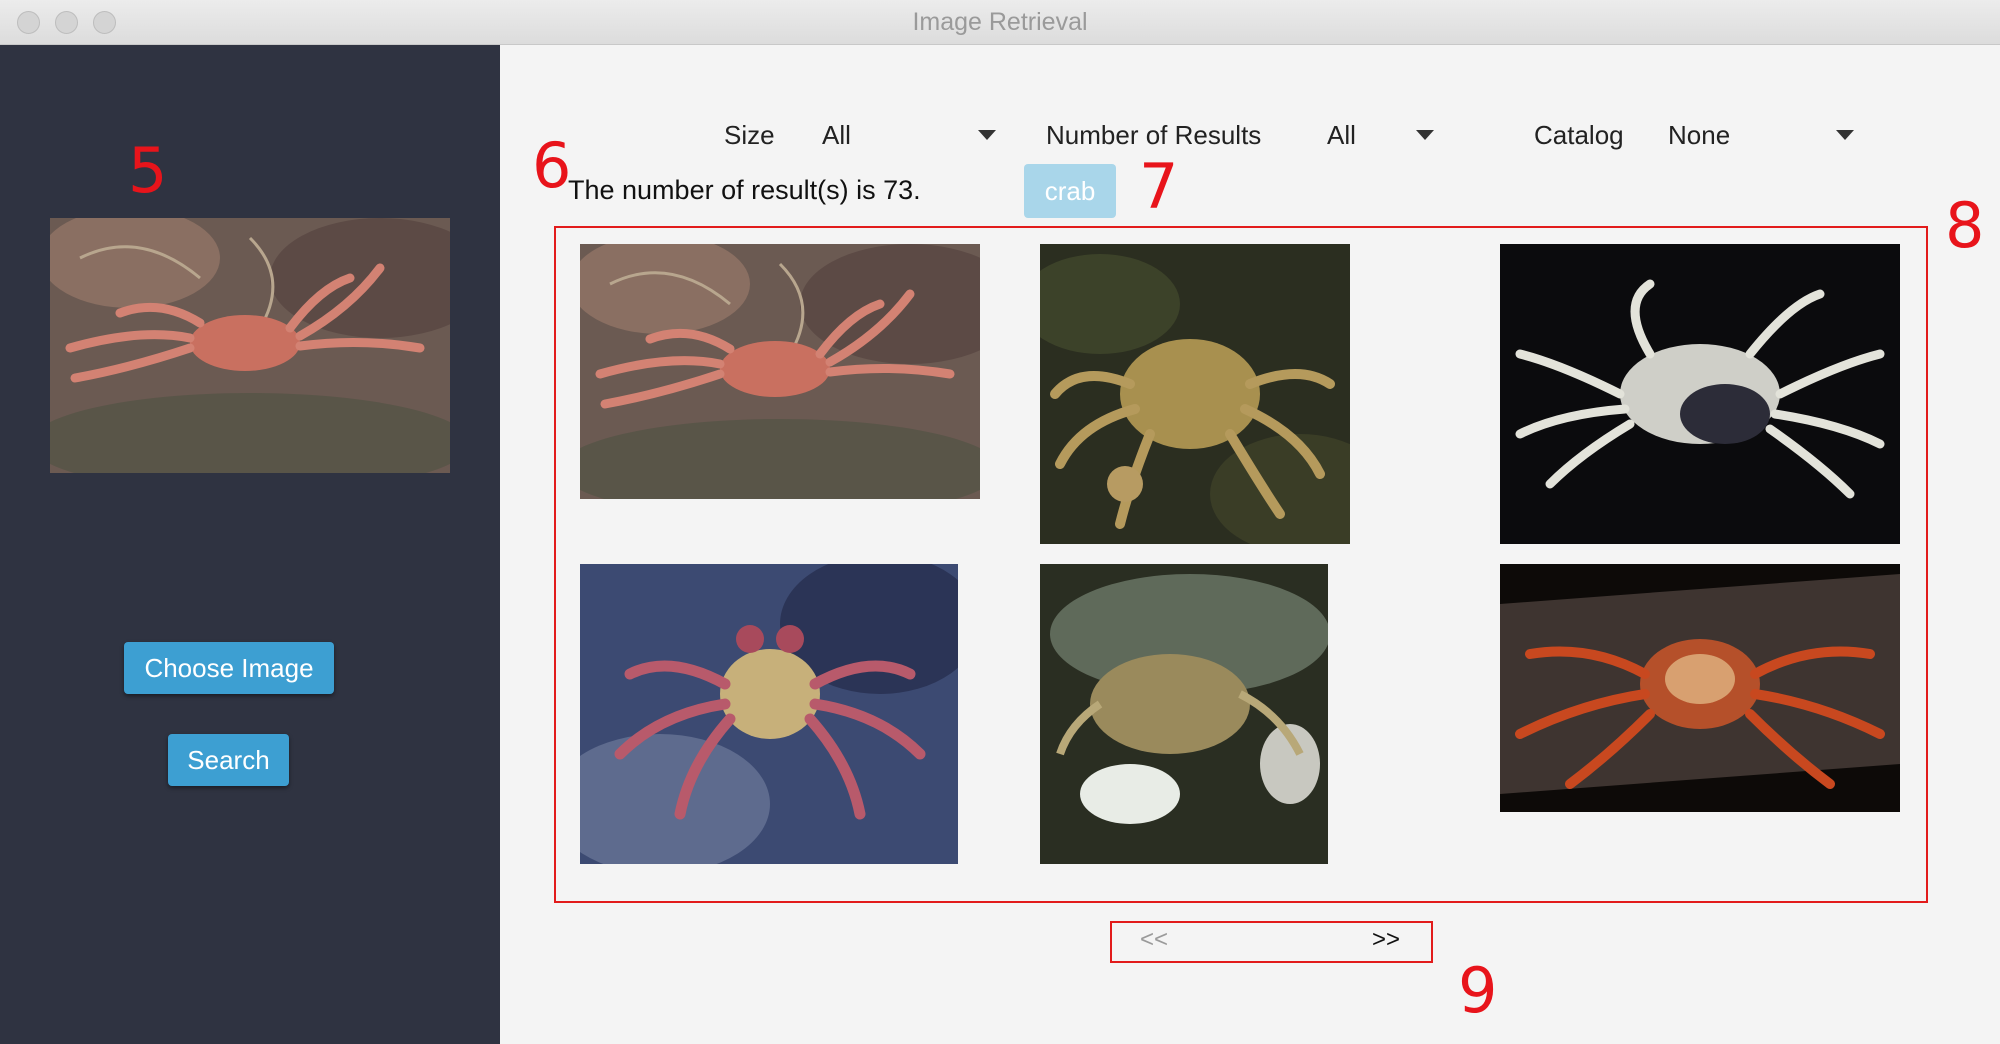 The image size is (2000, 1044). What do you see at coordinates (1579, 135) in the screenshot?
I see `catalog-label: Catalog` at bounding box center [1579, 135].